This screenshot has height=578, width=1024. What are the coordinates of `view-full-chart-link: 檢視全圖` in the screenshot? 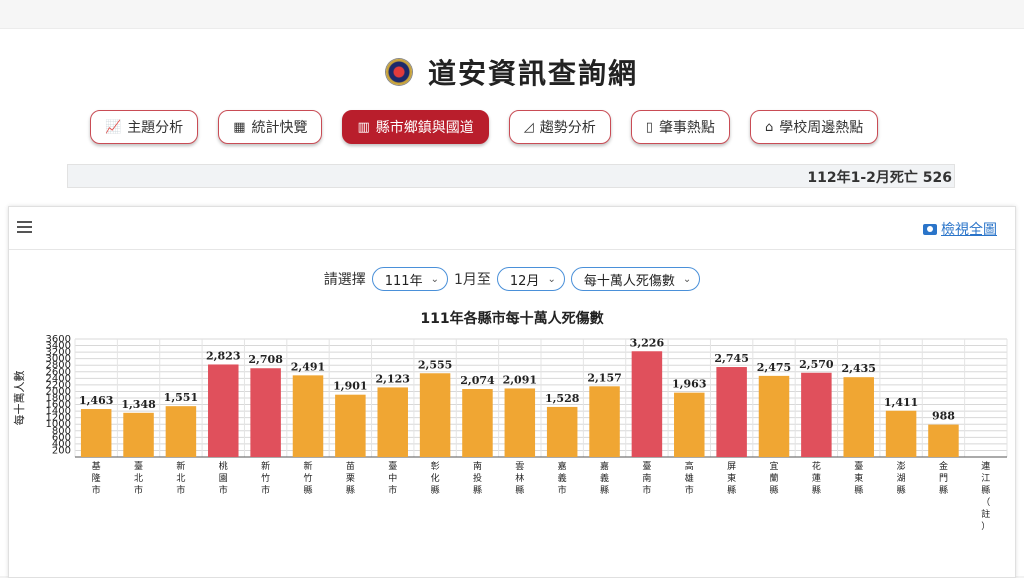 It's located at (960, 229).